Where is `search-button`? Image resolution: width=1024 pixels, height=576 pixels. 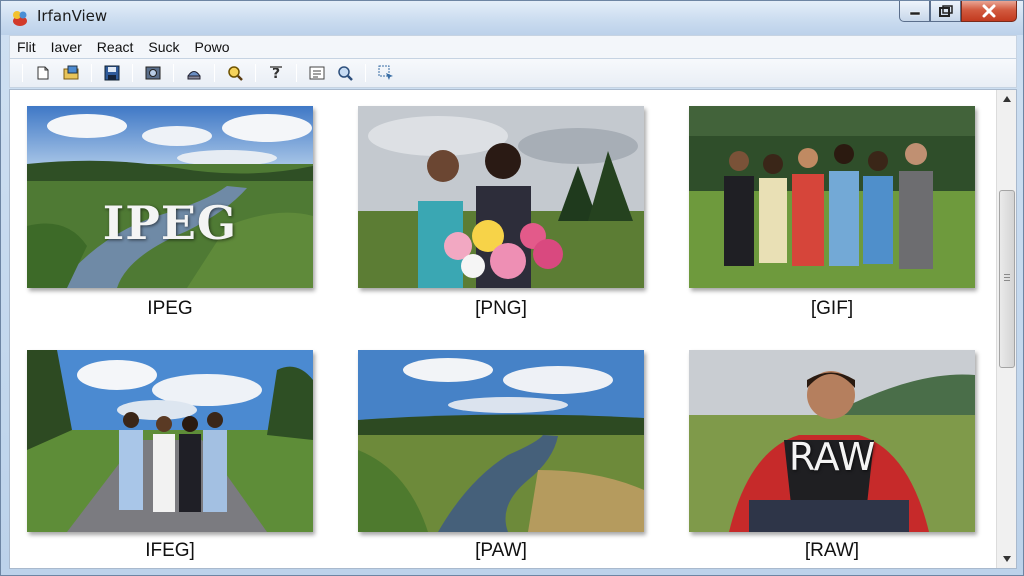 search-button is located at coordinates (345, 73).